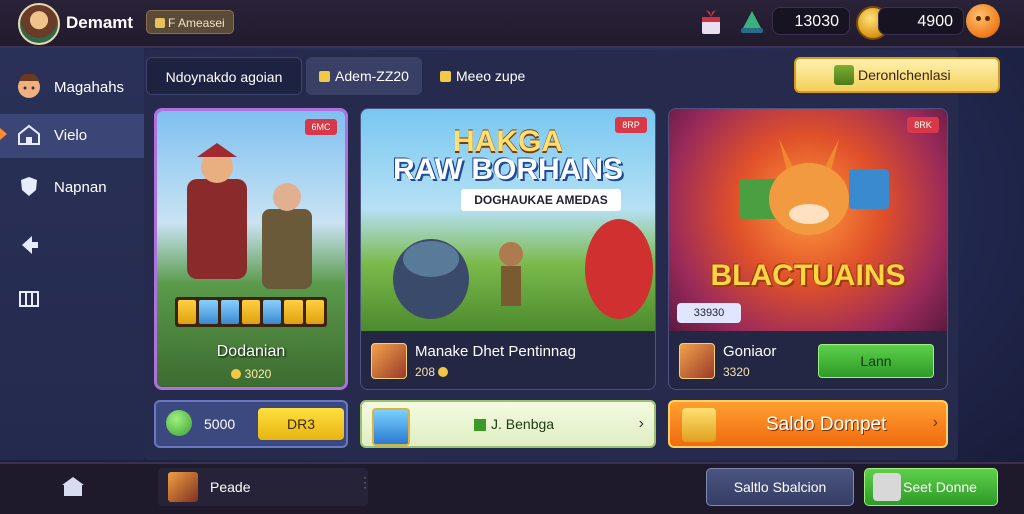 The height and width of the screenshot is (514, 1024). Describe the element at coordinates (301, 424) in the screenshot. I see `gem-buy-button: DR3` at that location.